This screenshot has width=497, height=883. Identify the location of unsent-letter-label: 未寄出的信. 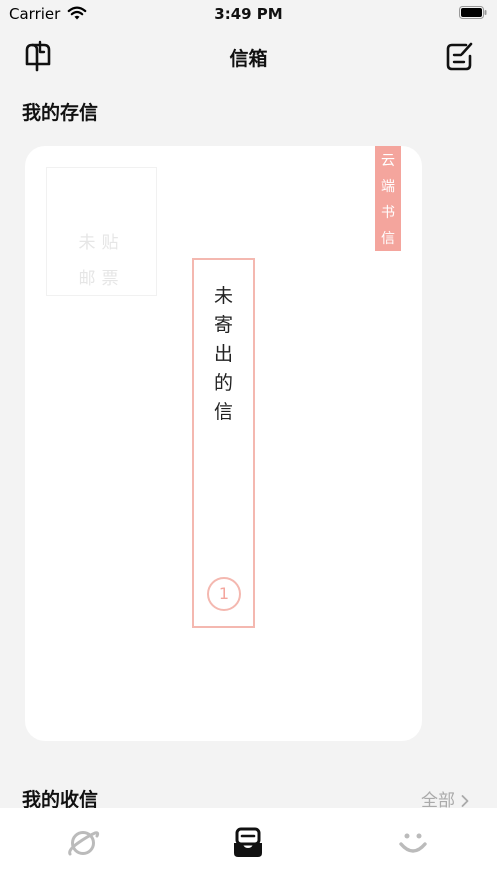
(223, 354).